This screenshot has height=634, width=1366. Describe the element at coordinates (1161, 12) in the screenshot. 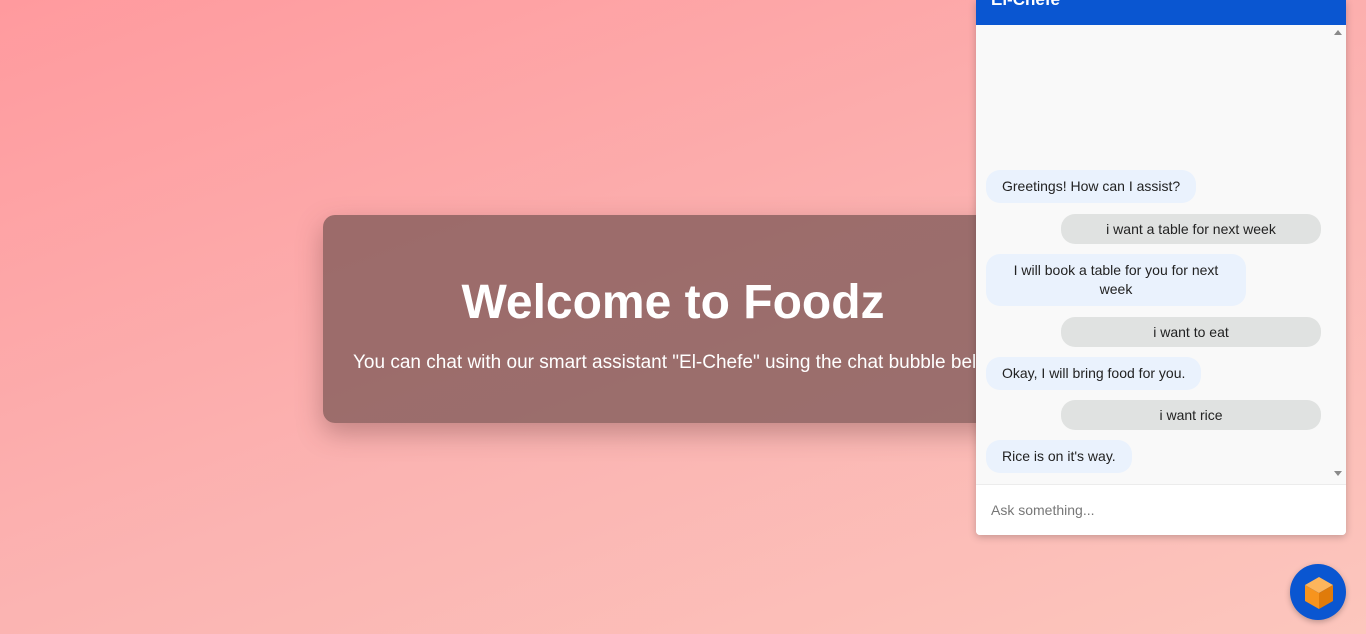

I see `chat-header: El-Chefe` at that location.